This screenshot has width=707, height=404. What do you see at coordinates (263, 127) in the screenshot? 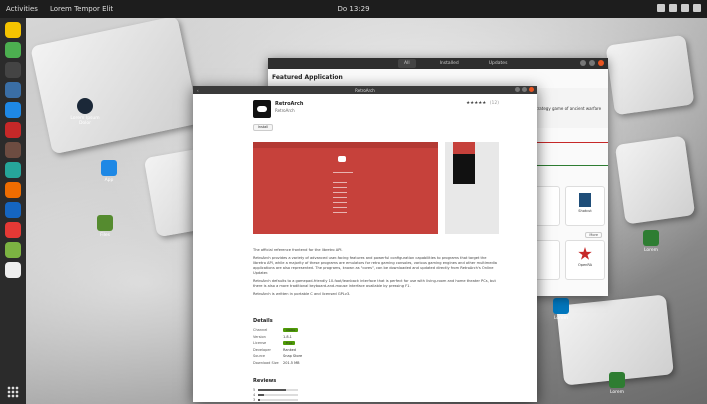
I see `install-button: Install` at bounding box center [263, 127].